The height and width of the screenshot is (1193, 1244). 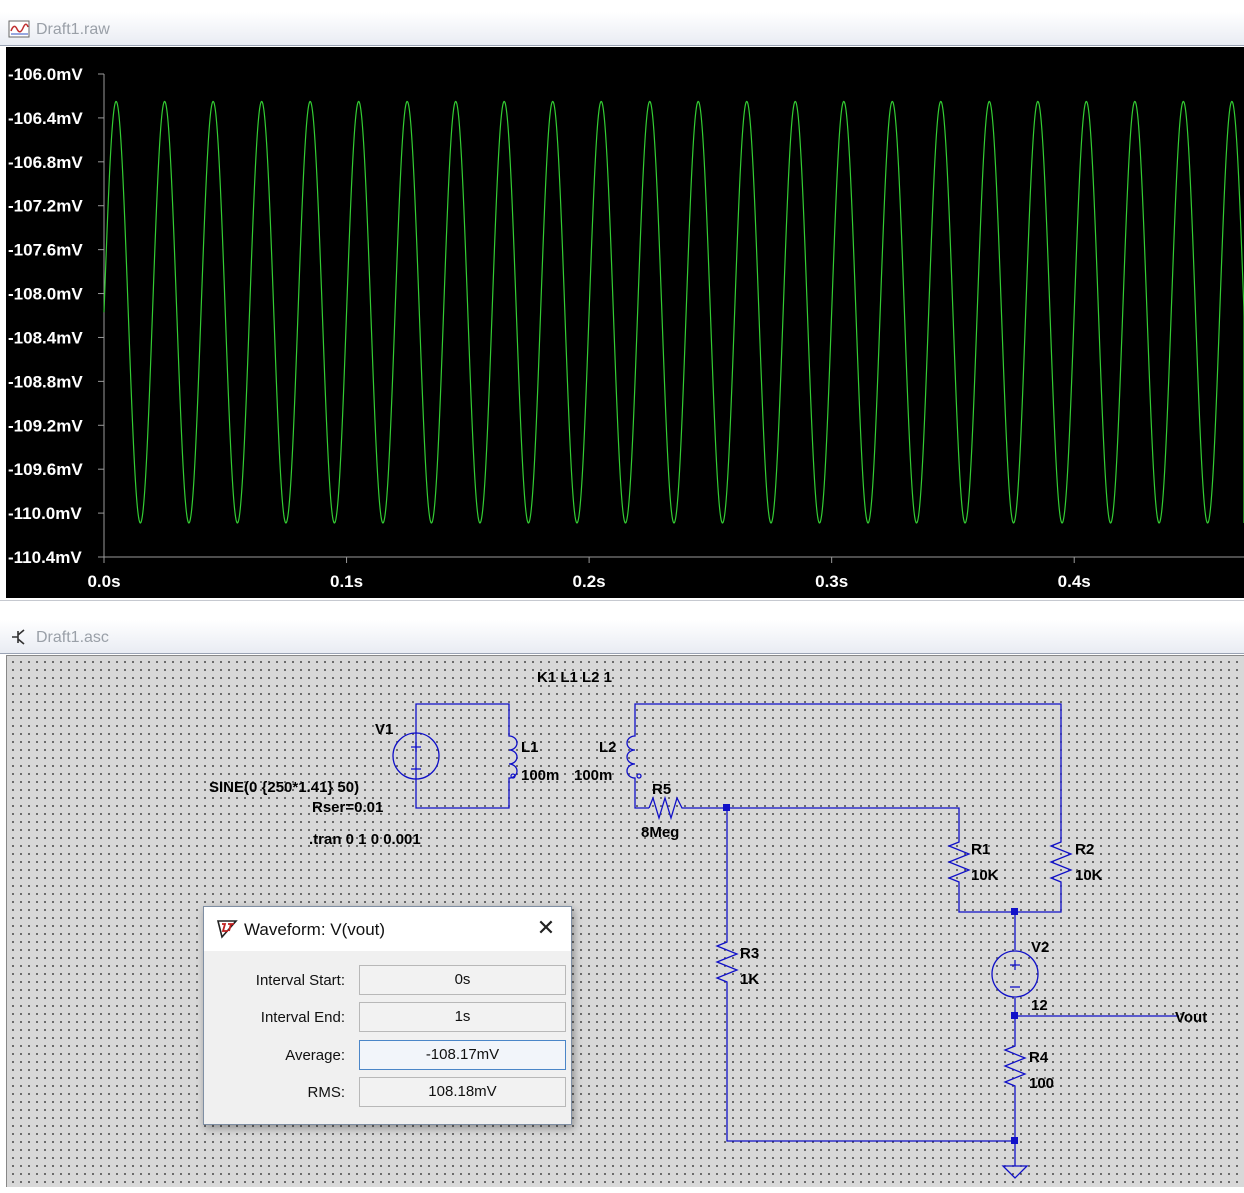 I want to click on window-separator, so click(x=622, y=604).